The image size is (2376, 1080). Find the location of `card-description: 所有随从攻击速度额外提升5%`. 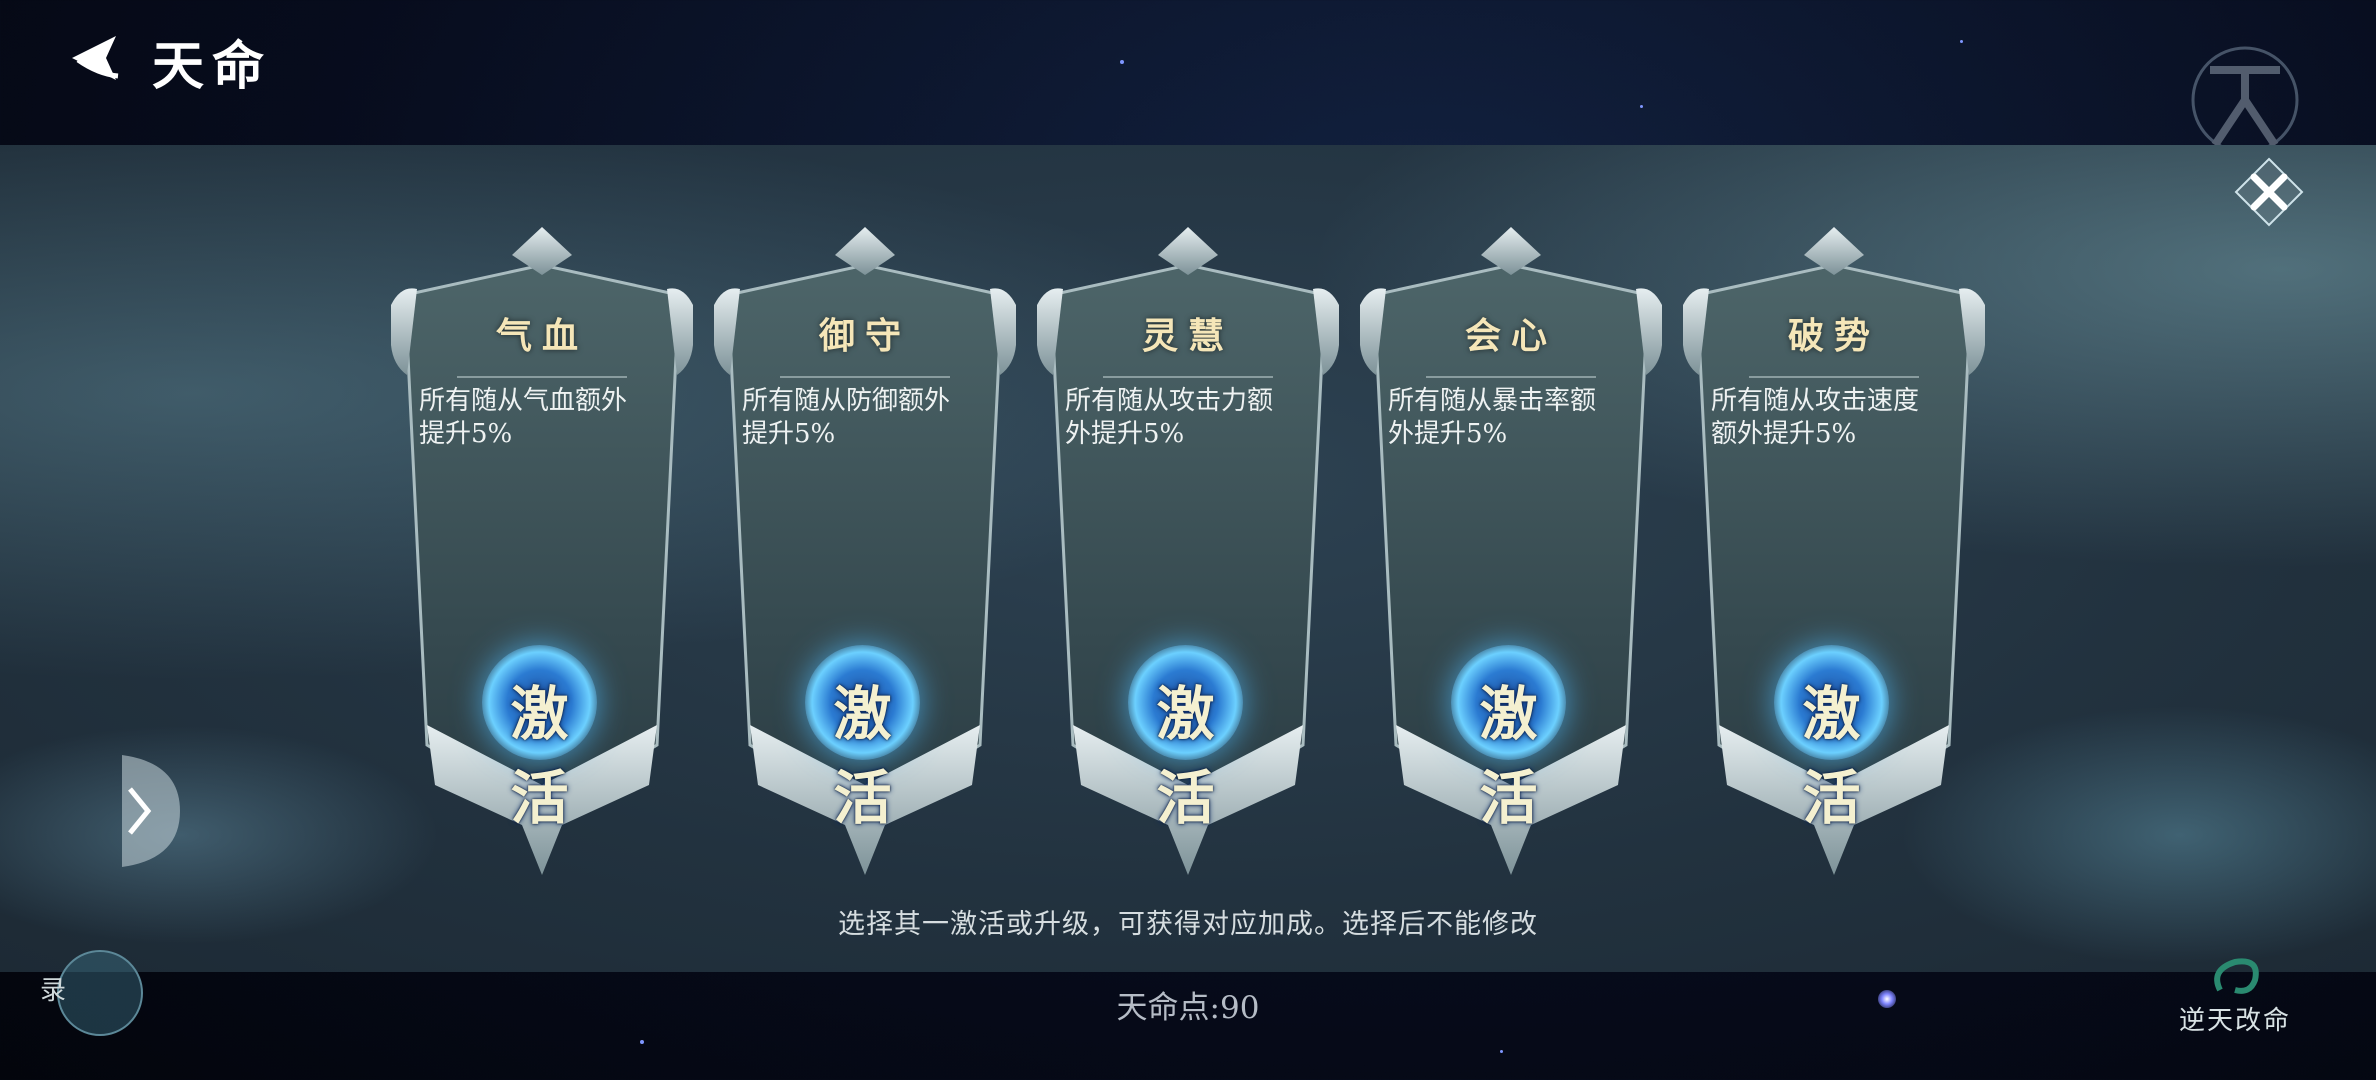

card-description: 所有随从攻击速度额外提升5% is located at coordinates (1815, 417).